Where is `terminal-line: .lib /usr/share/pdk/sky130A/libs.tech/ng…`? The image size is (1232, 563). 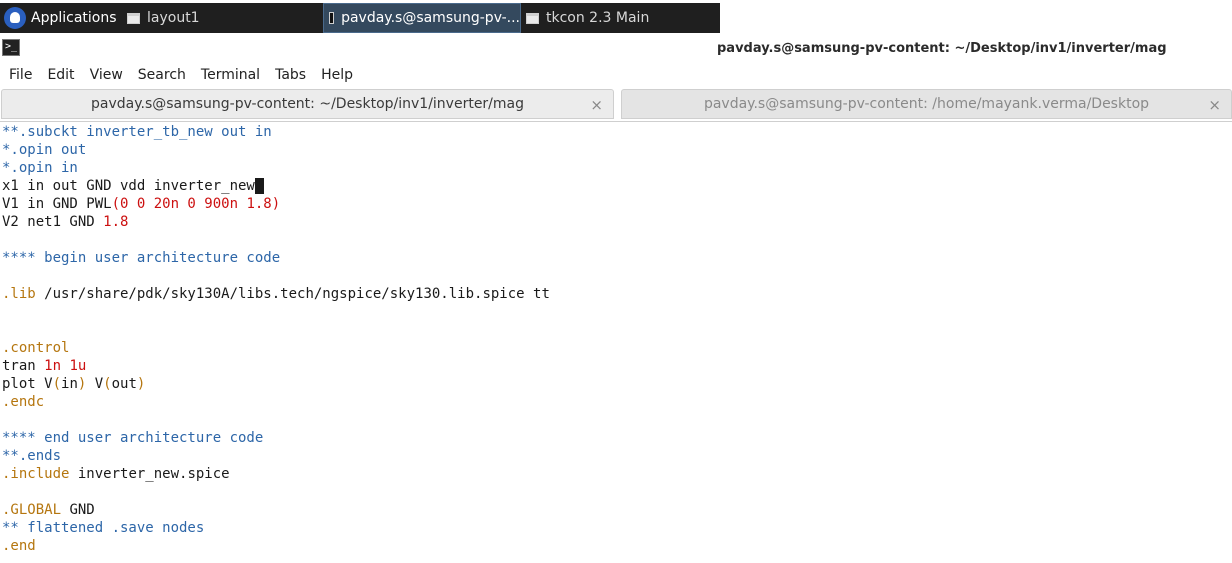 terminal-line: .lib /usr/share/pdk/sky130A/libs.tech/ng… is located at coordinates (276, 294).